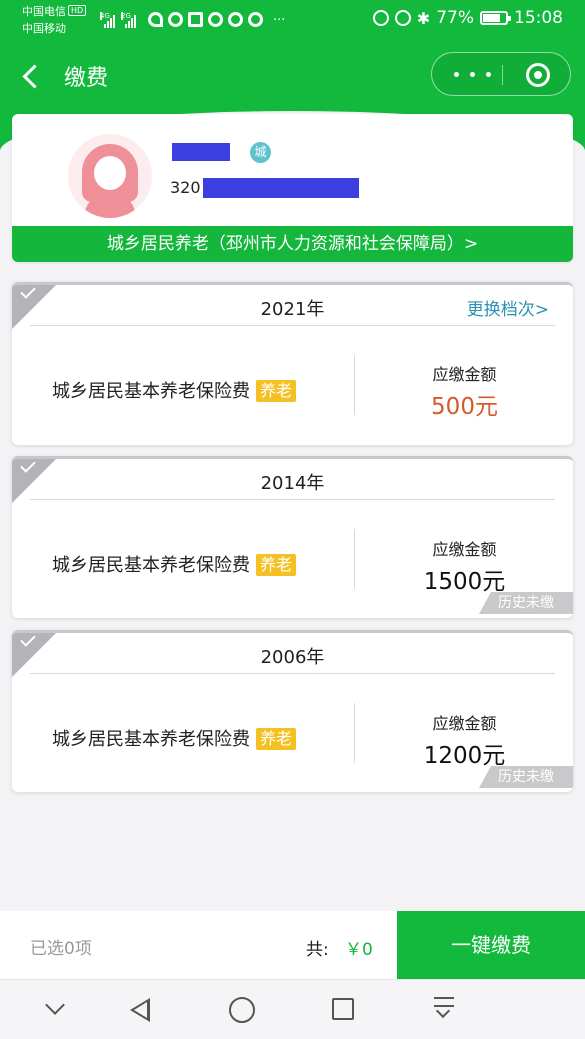 The height and width of the screenshot is (1039, 585). I want to click on status-right: ✱ 77% 15:08, so click(467, 18).